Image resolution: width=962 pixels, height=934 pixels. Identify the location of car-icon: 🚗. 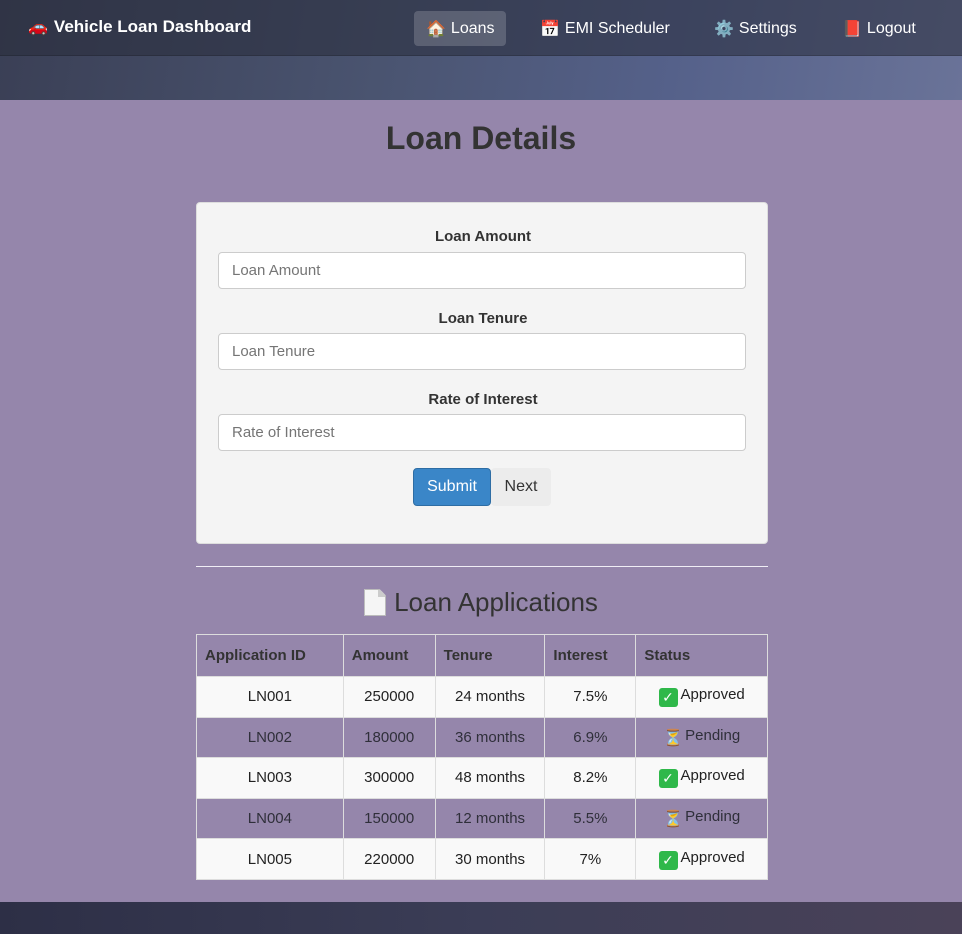
(38, 27).